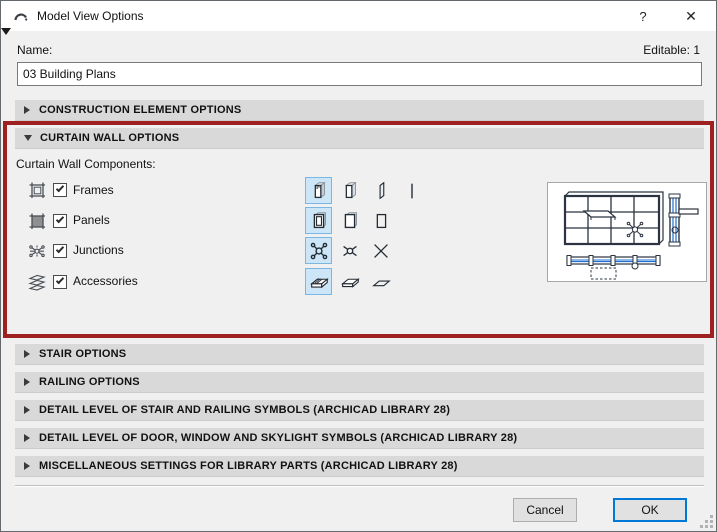 This screenshot has width=717, height=532. I want to click on frames-checkbox, so click(60, 190).